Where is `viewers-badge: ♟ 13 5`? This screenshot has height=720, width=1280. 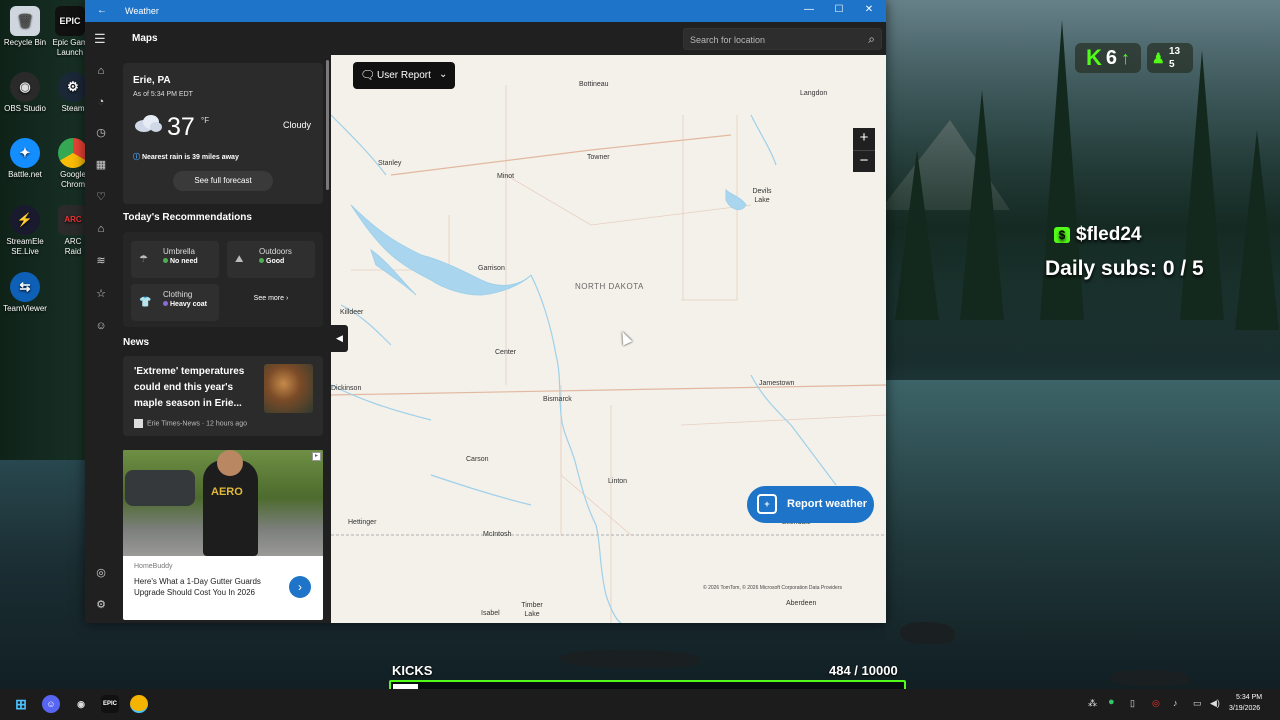 viewers-badge: ♟ 13 5 is located at coordinates (1170, 58).